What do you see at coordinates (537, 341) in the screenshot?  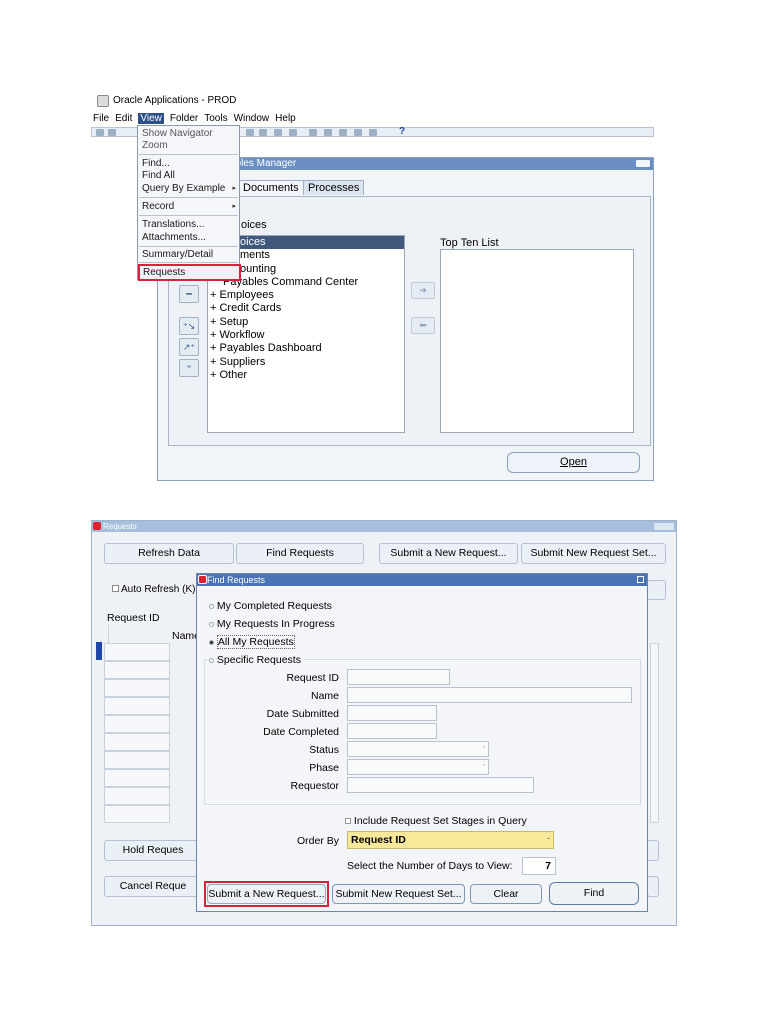 I see `top-ten-list` at bounding box center [537, 341].